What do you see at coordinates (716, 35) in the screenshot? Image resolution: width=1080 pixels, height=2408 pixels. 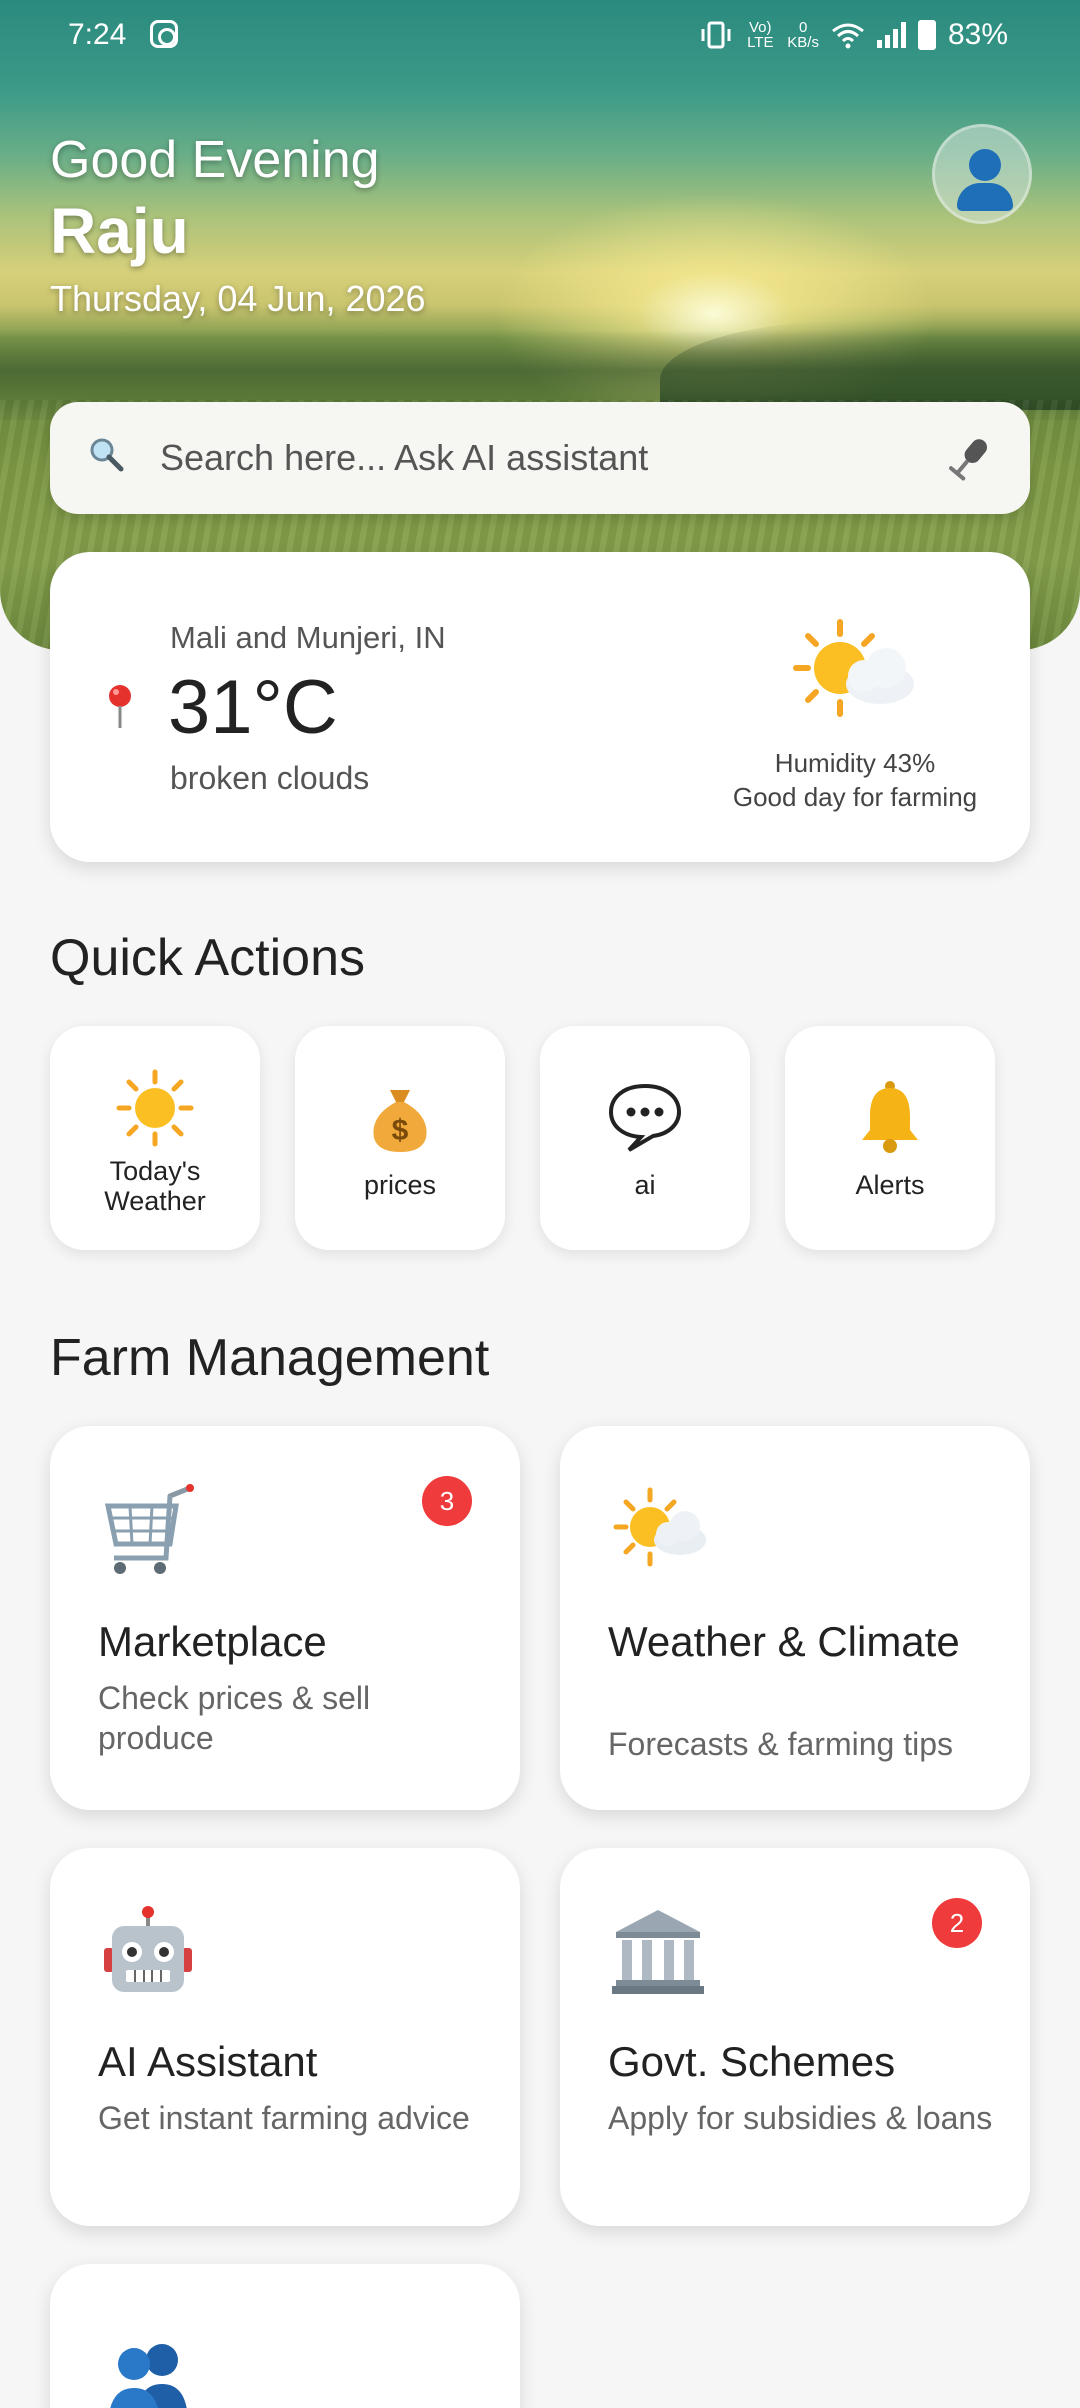 I see `vibrate-icon` at bounding box center [716, 35].